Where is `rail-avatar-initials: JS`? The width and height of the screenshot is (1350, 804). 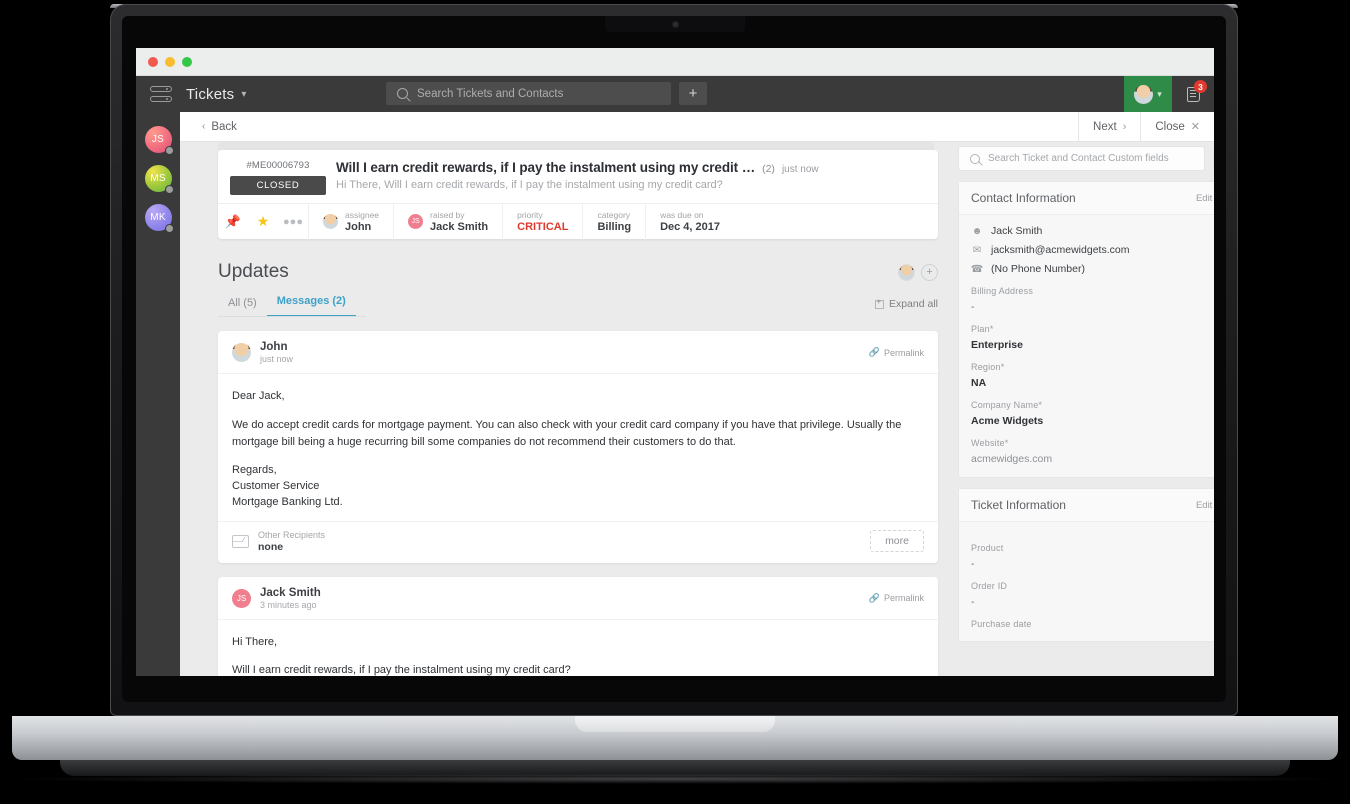
rail-avatar-initials: JS is located at coordinates (158, 139).